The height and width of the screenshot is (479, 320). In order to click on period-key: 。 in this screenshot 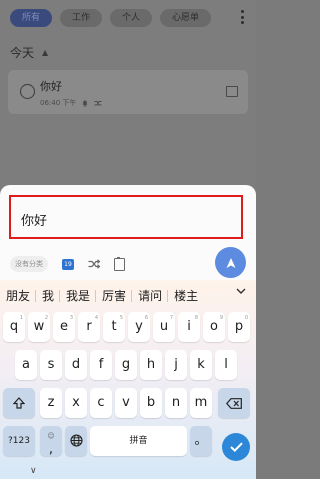, I will do `click(201, 441)`.